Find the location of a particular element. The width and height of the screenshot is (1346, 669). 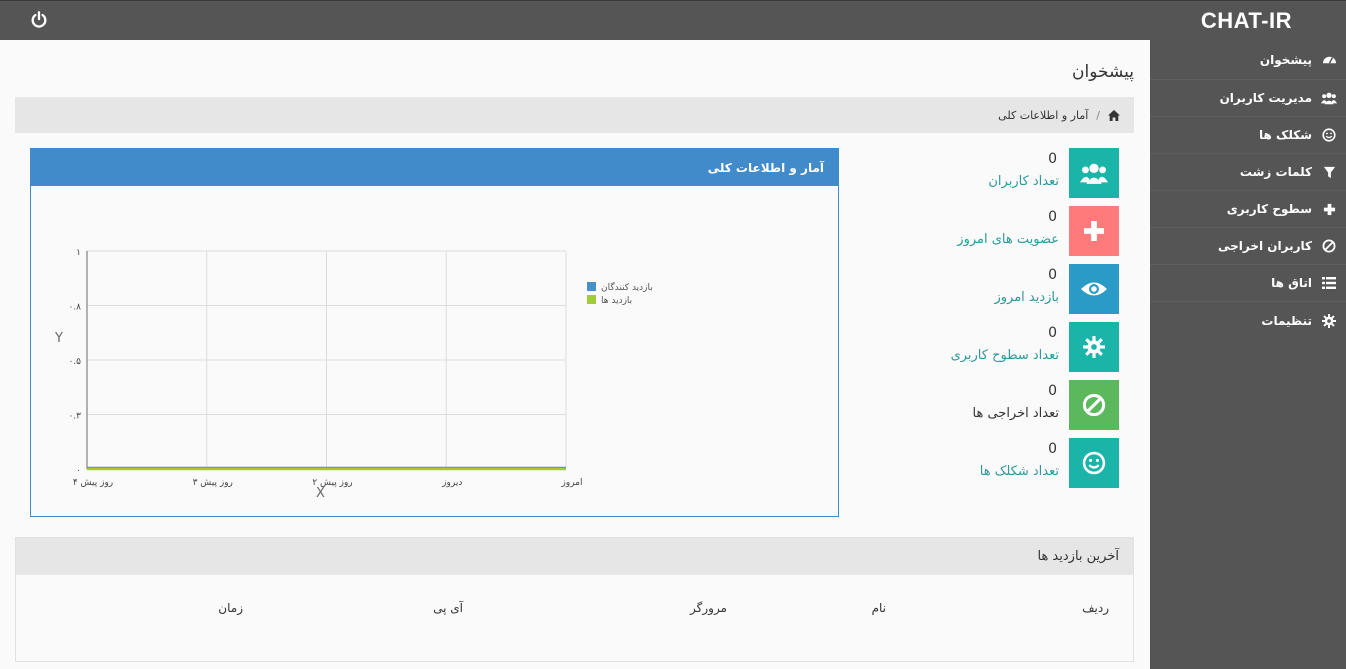

latest-visits-title: آخرین بازدید ها is located at coordinates (574, 556).